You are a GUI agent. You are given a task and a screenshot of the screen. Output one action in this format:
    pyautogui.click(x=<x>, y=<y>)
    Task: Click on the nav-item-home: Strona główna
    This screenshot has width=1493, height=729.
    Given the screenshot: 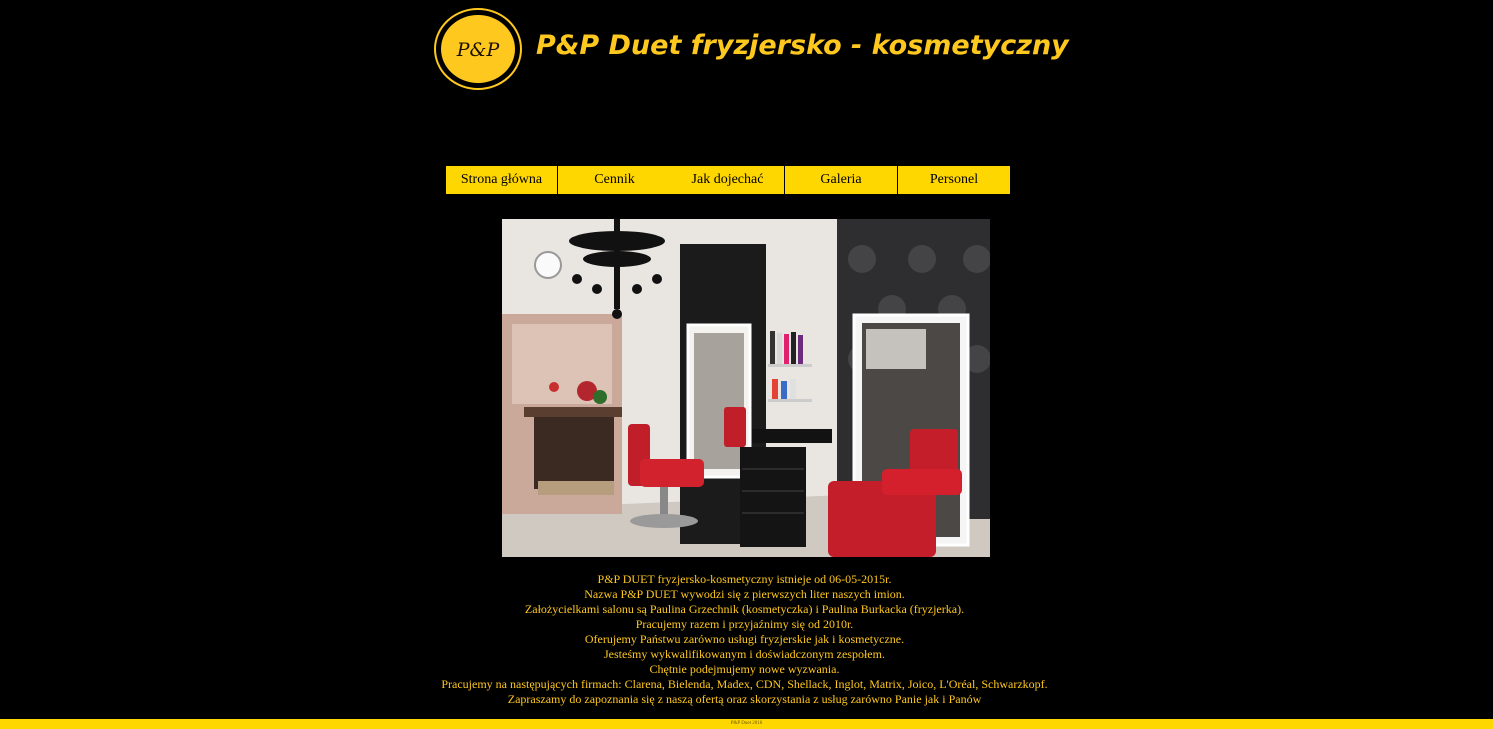 What is the action you would take?
    pyautogui.click(x=501, y=180)
    